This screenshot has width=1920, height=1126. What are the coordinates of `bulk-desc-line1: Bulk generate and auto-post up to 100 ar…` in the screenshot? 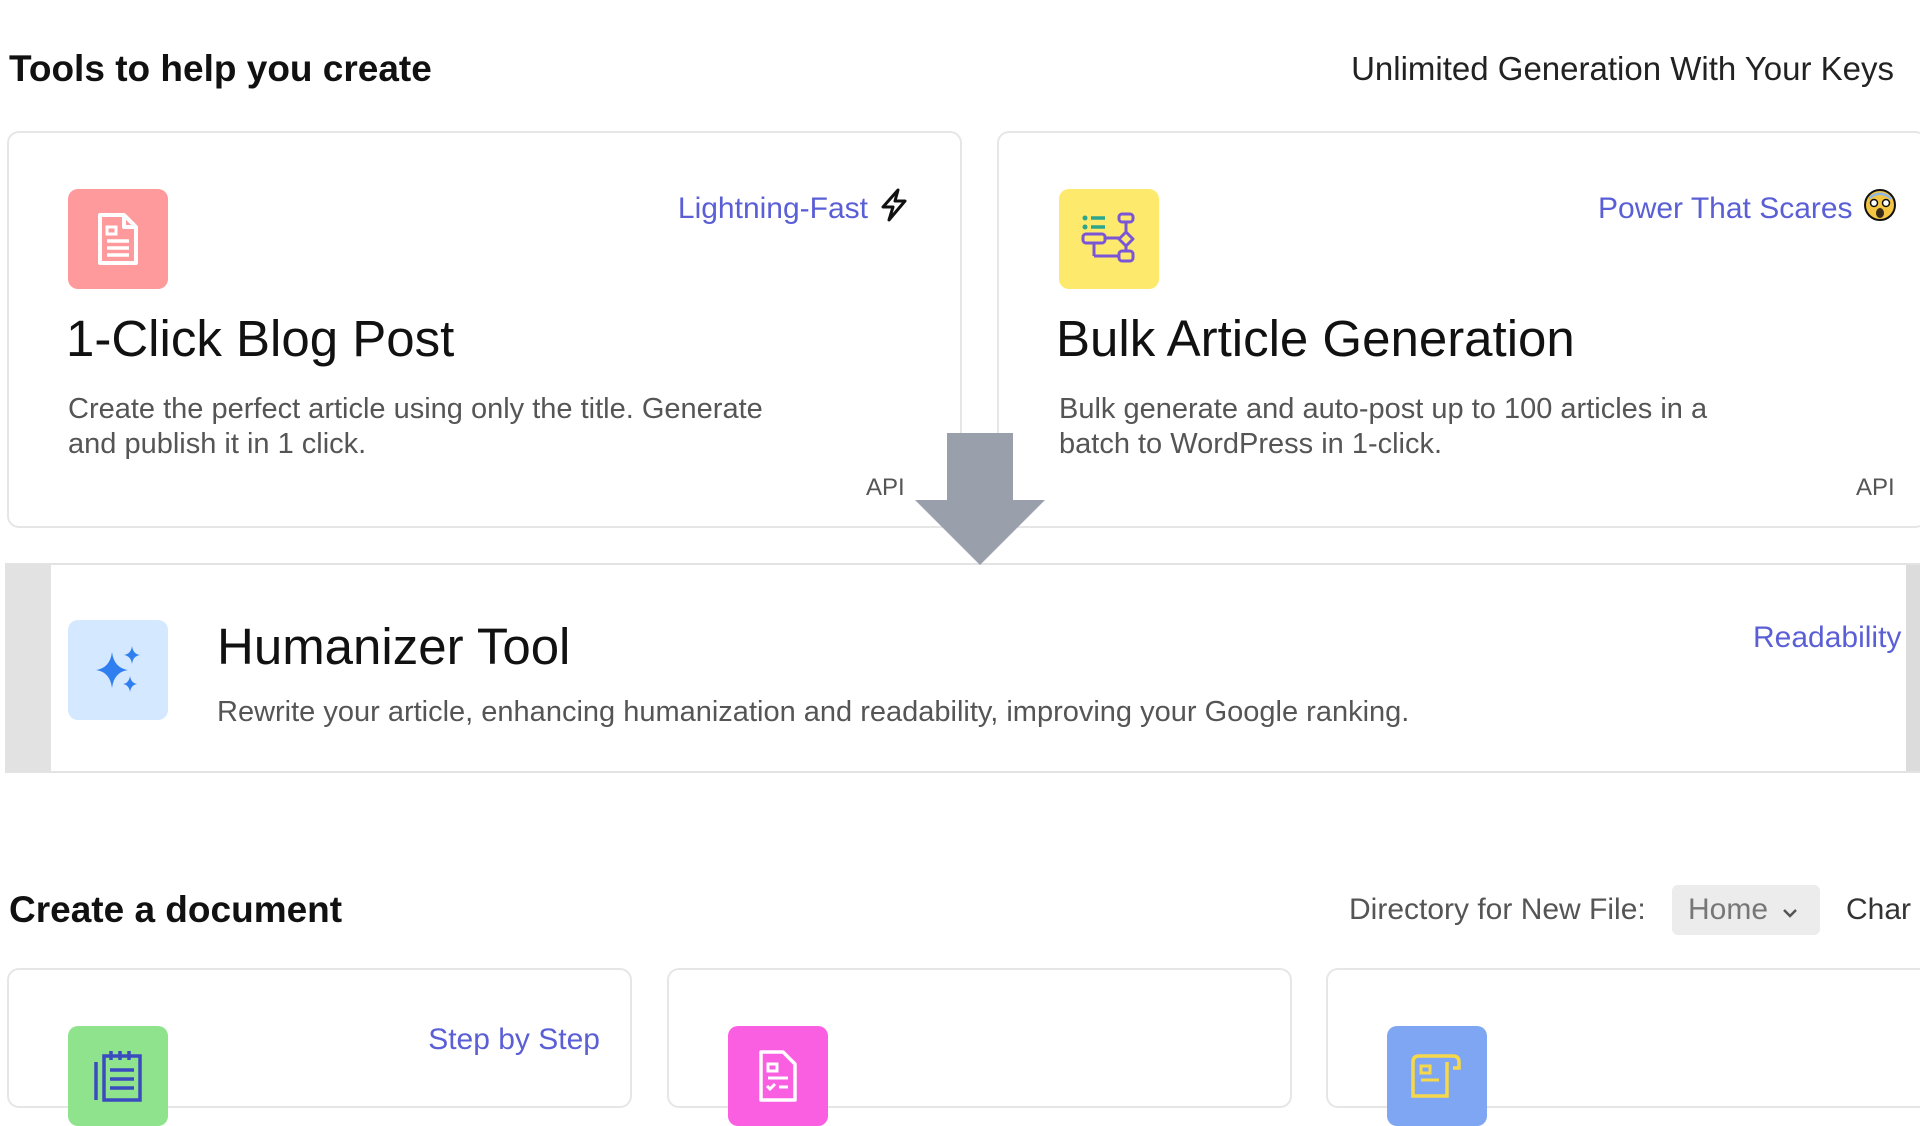 It's located at (1383, 409).